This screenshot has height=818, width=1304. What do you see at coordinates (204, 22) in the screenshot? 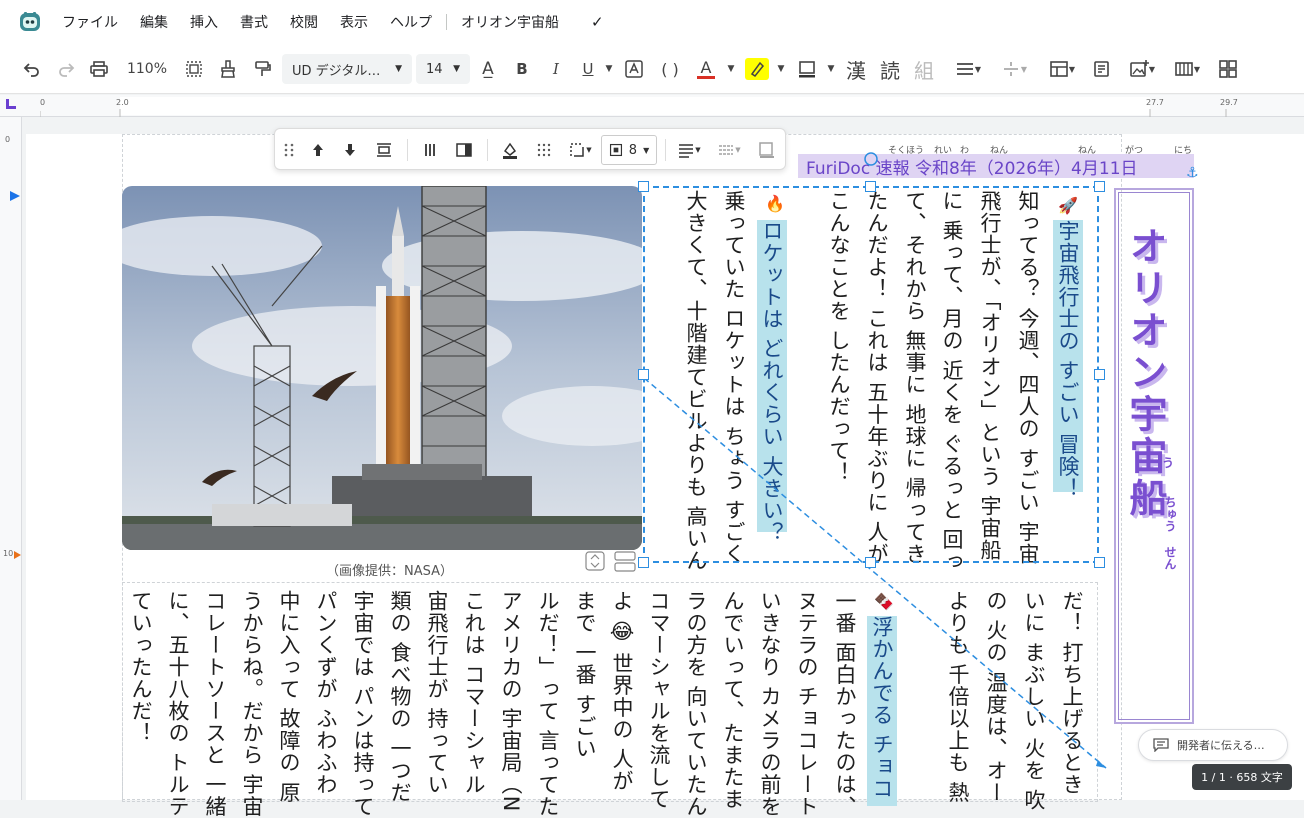
I see `menu-insert: 挿入` at bounding box center [204, 22].